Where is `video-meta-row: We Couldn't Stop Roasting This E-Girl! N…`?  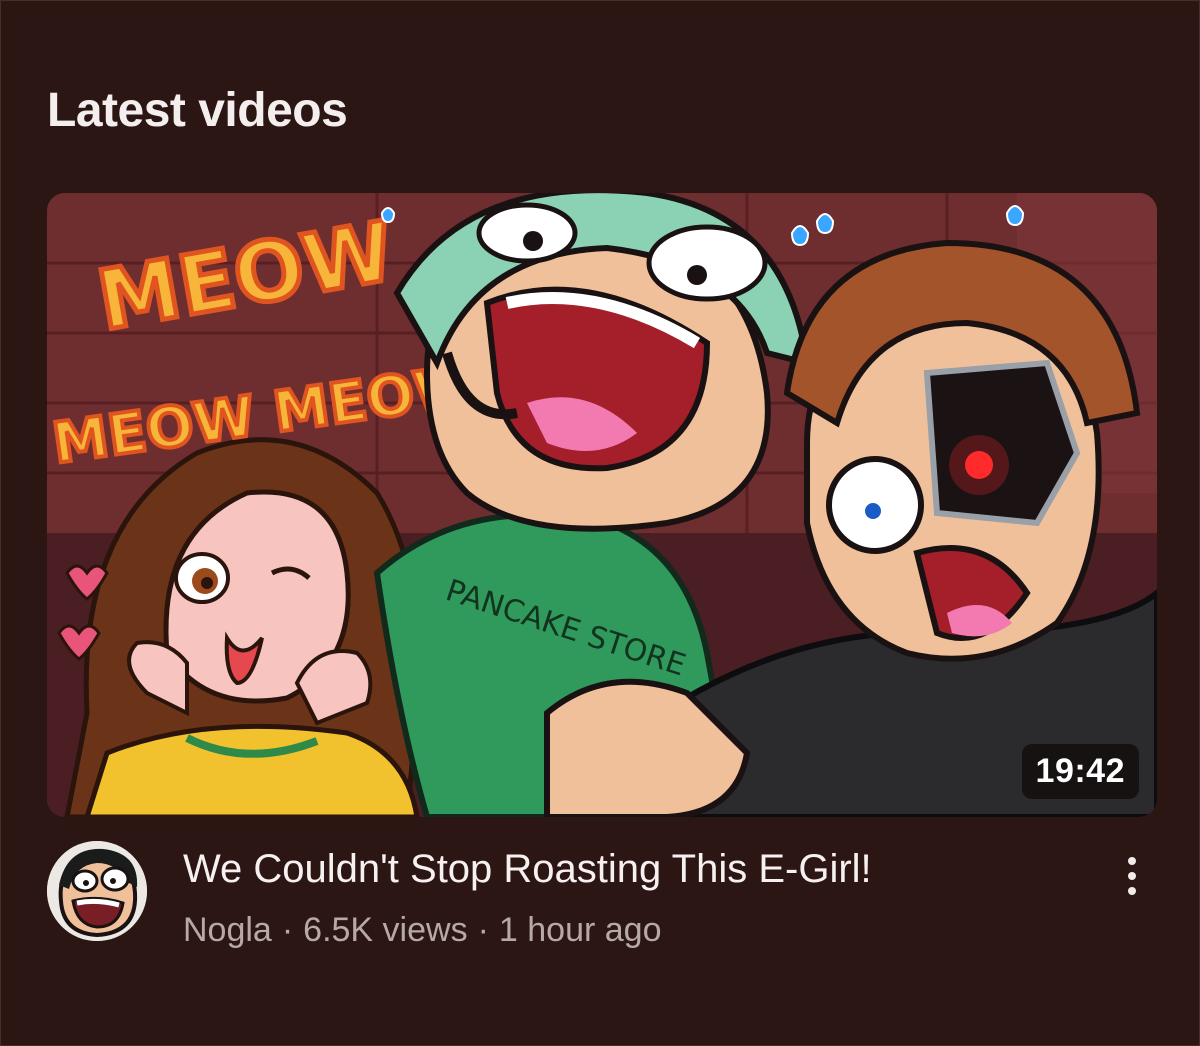
video-meta-row: We Couldn't Stop Roasting This E-Girl! N… is located at coordinates (602, 899).